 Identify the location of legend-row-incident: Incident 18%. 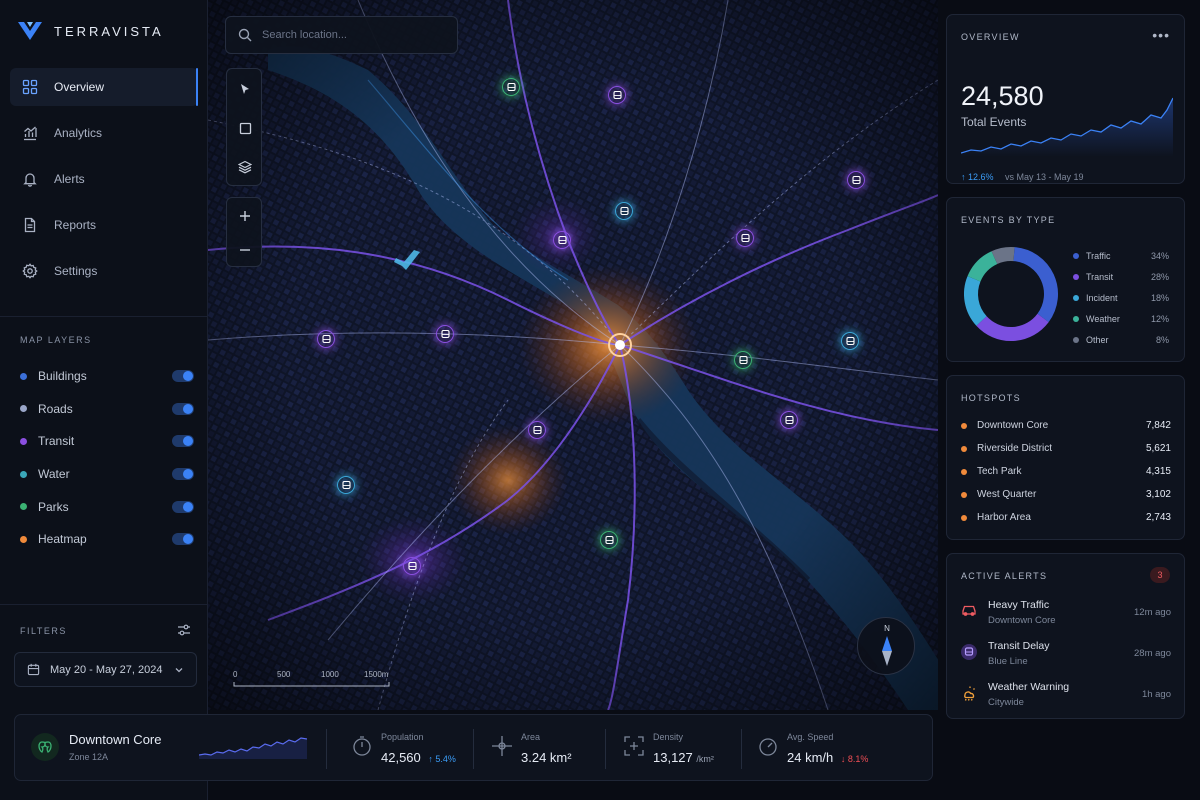
(1121, 298).